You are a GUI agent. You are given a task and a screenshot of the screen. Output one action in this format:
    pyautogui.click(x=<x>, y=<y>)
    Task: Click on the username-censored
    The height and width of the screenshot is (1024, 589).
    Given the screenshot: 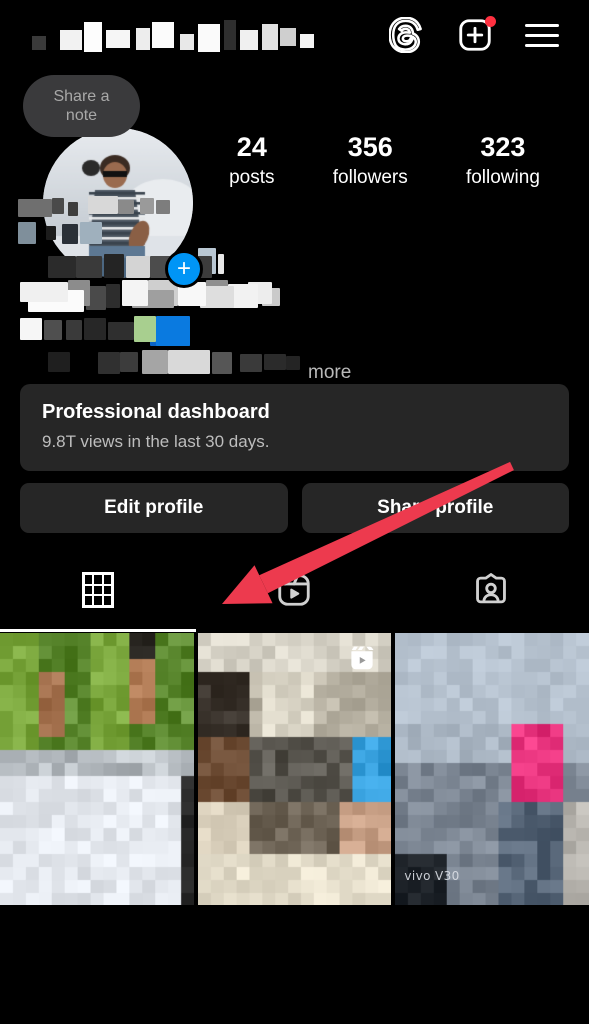 What is the action you would take?
    pyautogui.click(x=171, y=35)
    